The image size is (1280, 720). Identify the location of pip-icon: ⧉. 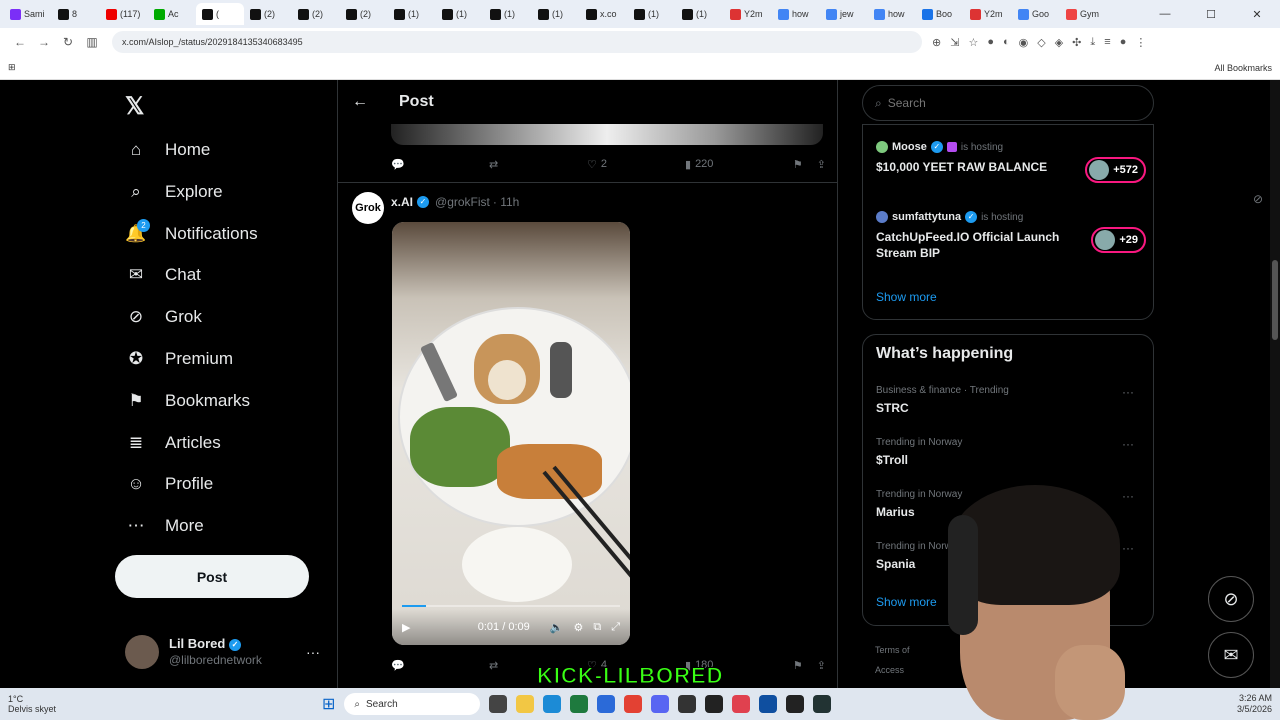
(597, 627).